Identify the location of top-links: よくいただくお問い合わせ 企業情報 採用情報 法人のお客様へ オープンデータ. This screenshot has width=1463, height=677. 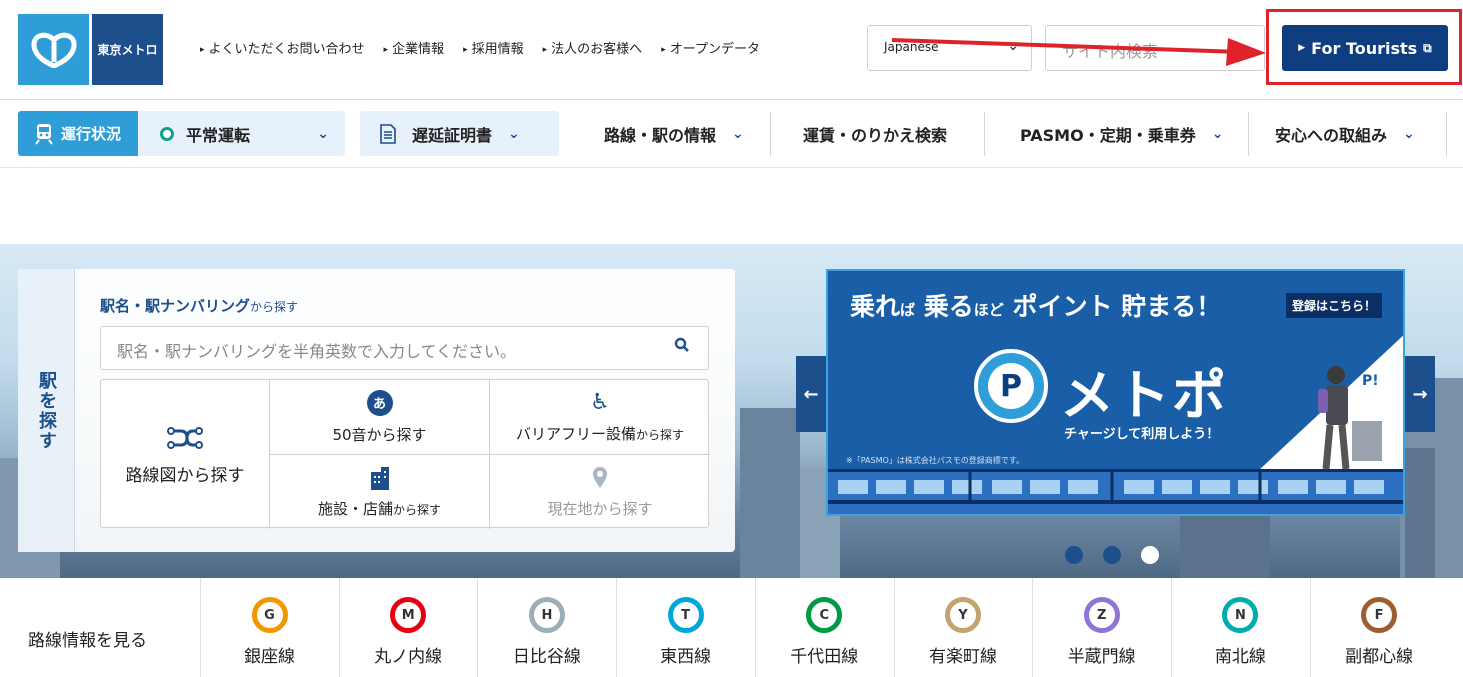
(489, 47).